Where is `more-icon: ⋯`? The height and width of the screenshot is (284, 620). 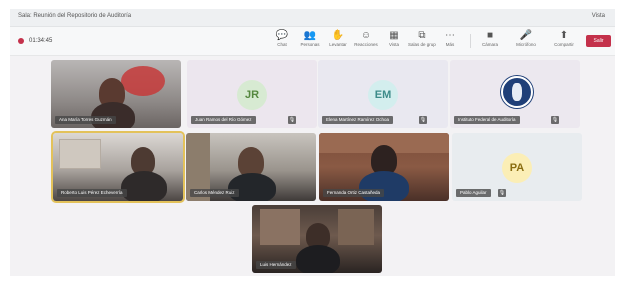 more-icon: ⋯ is located at coordinates (450, 35).